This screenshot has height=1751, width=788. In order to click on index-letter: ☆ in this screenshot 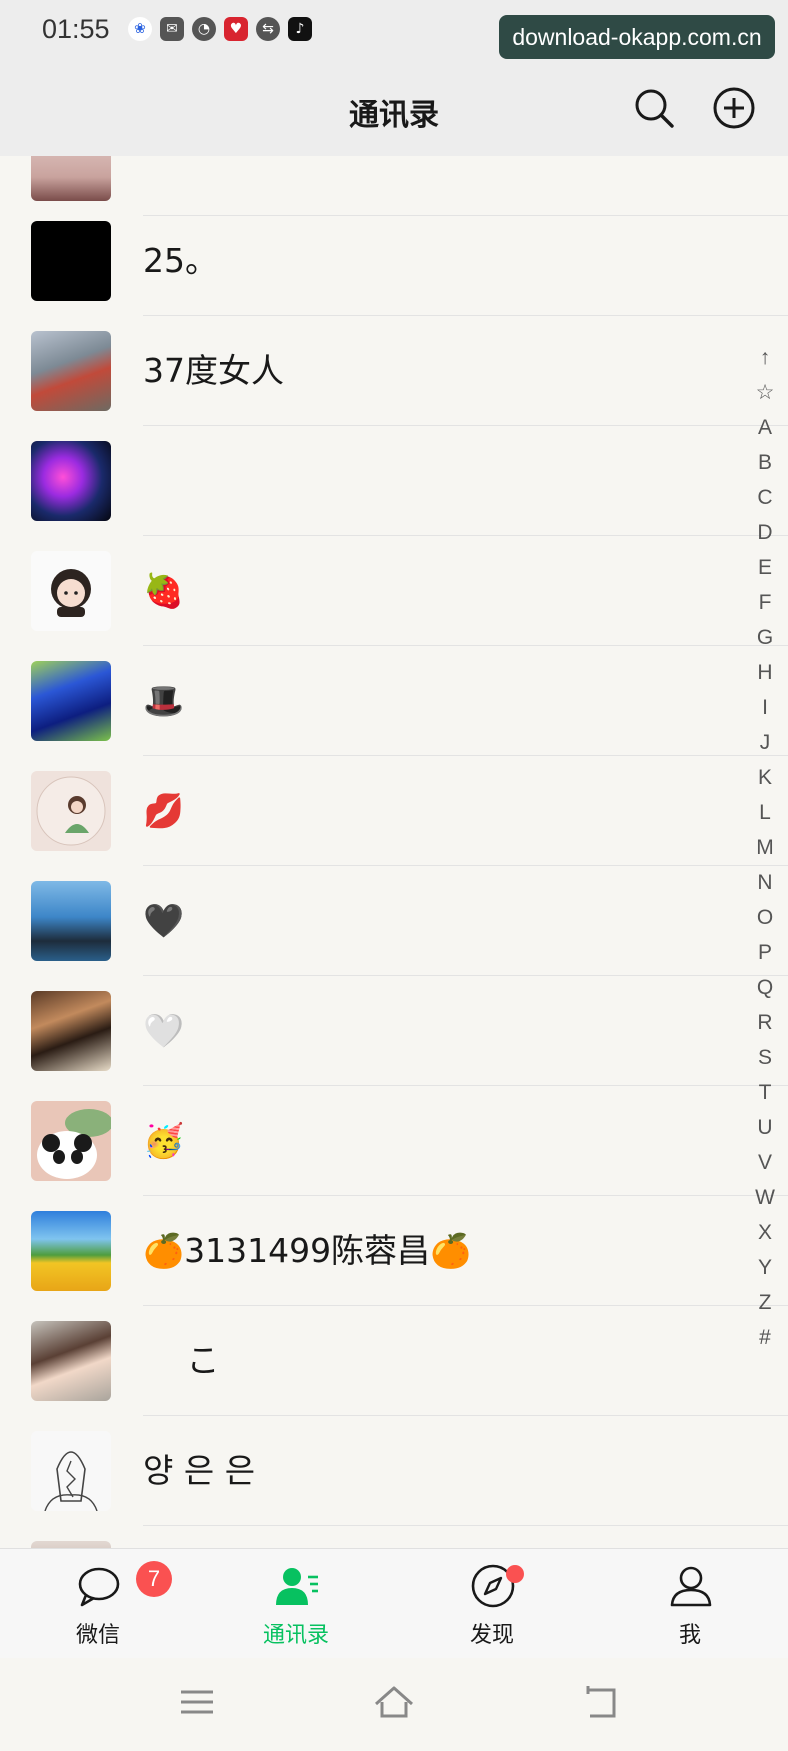, I will do `click(765, 392)`.